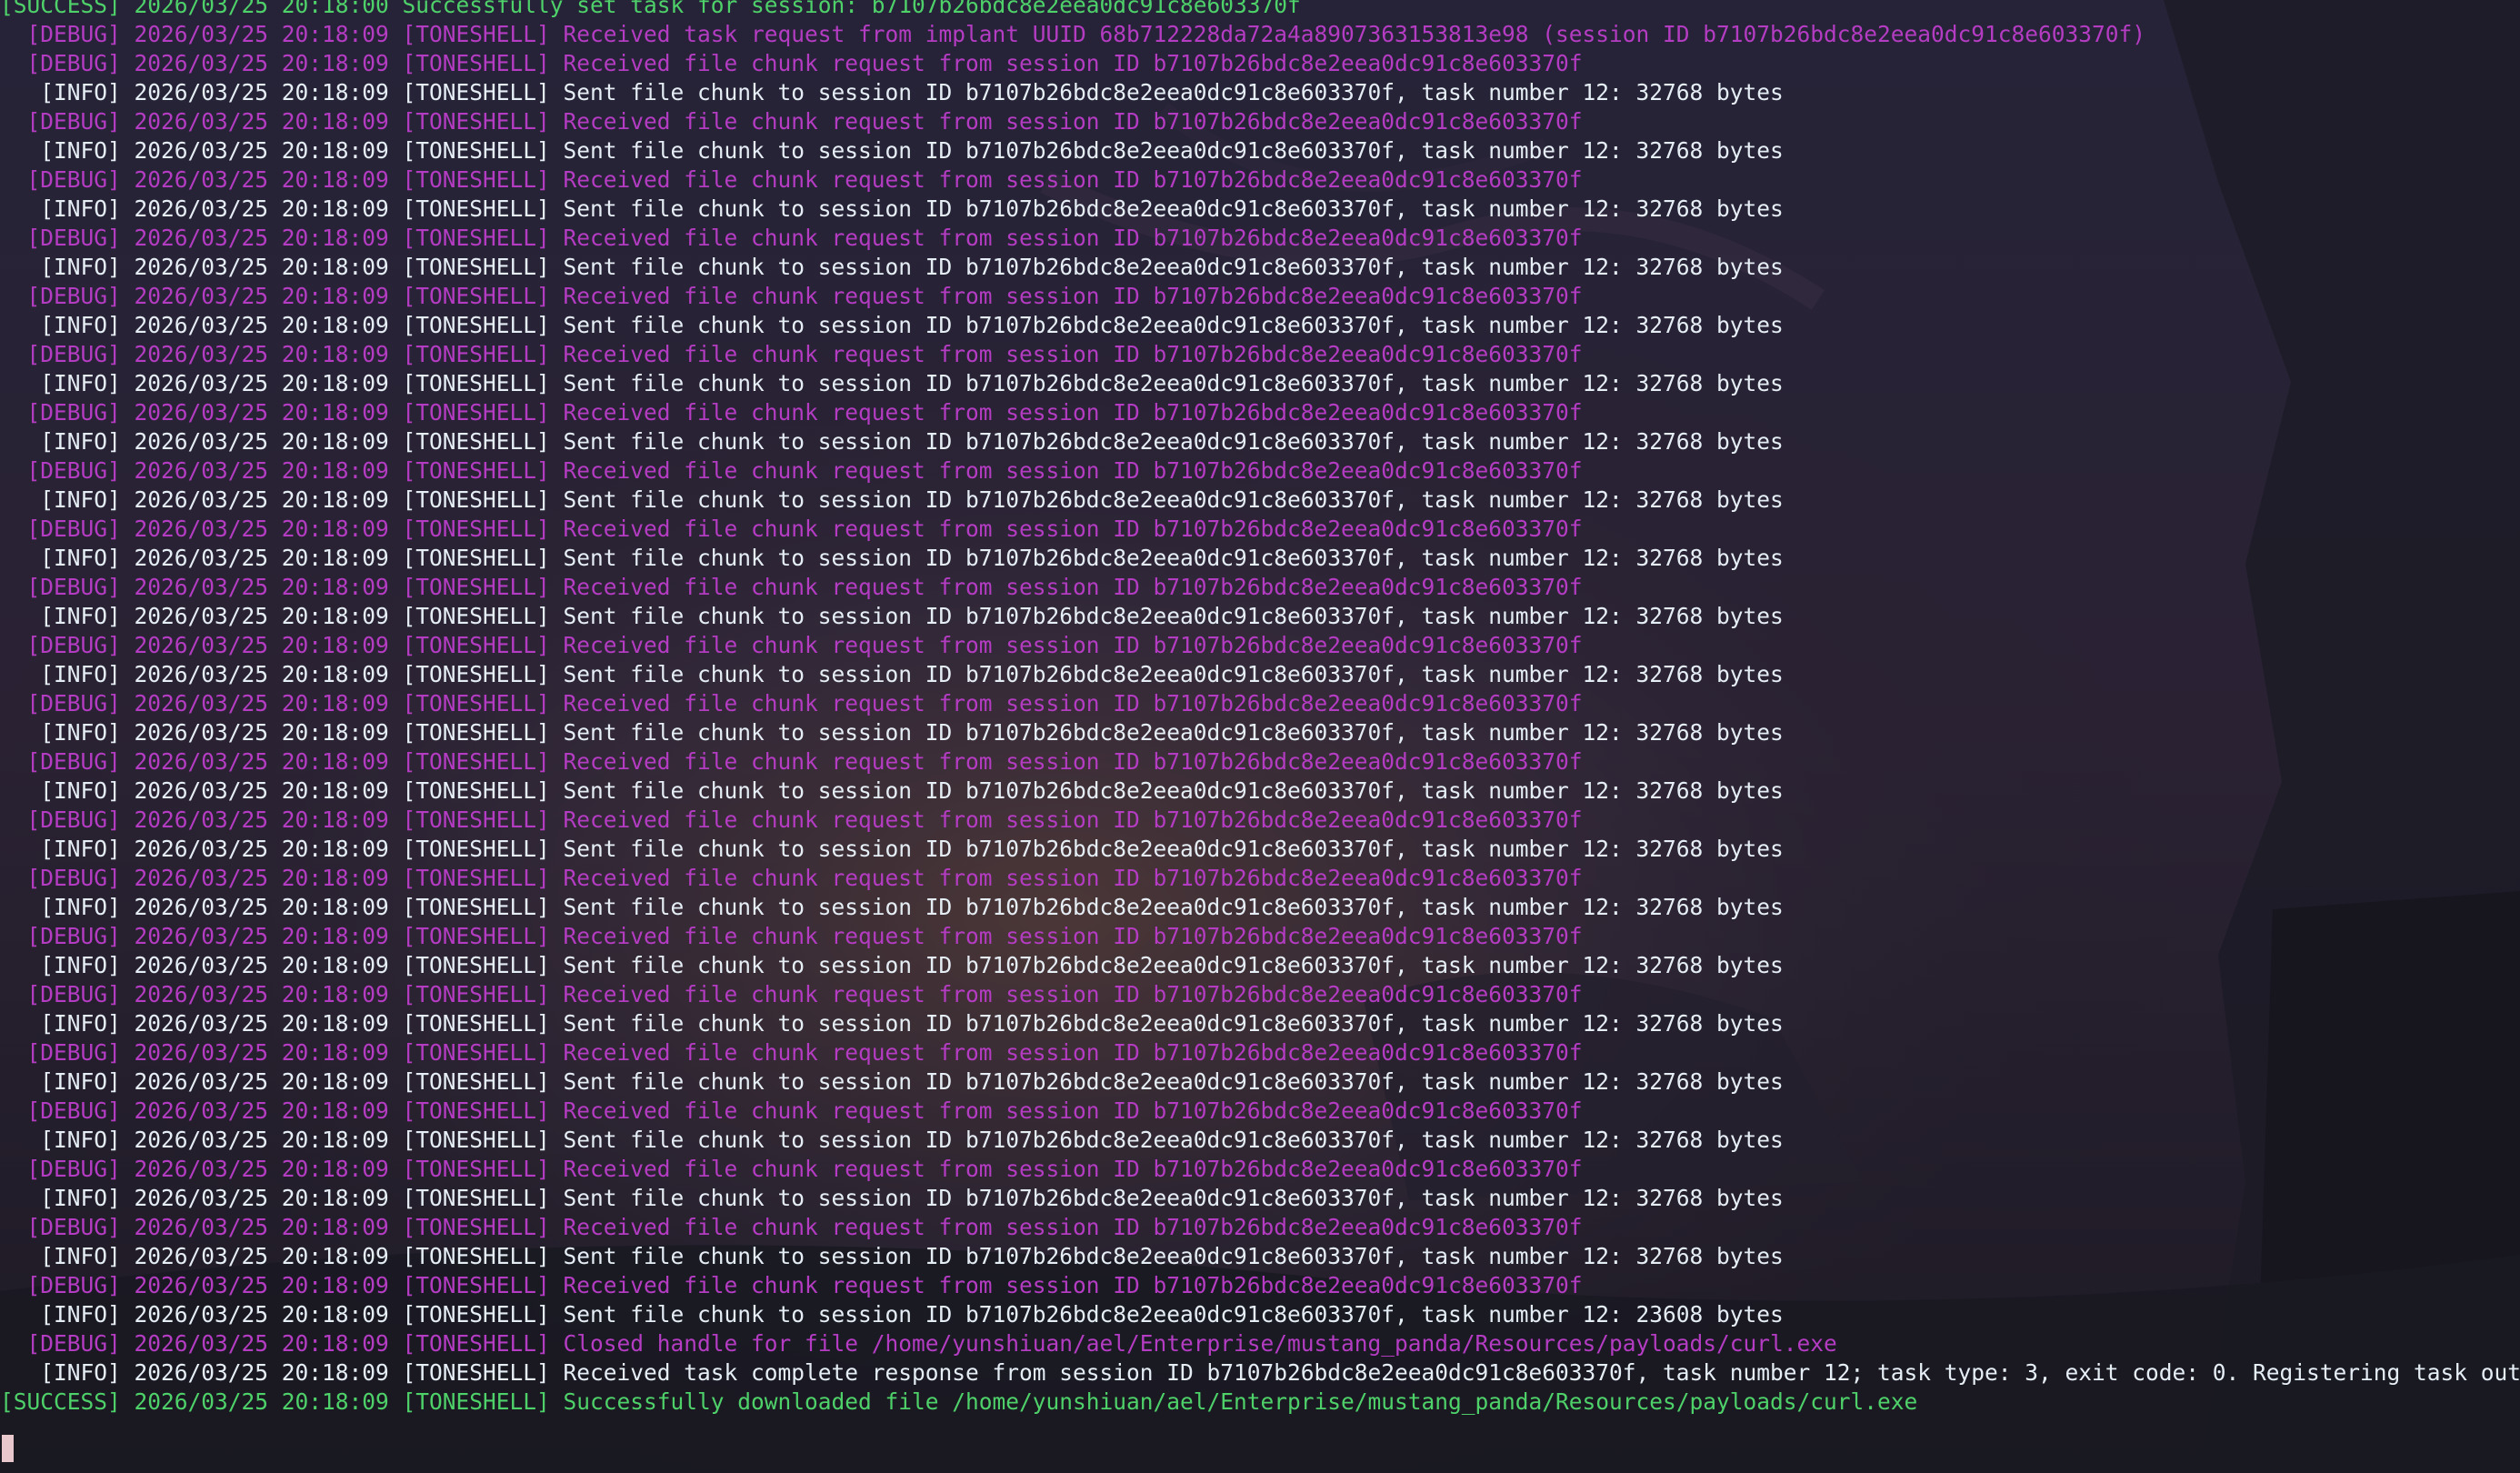  I want to click on terminal-cursor, so click(8, 1448).